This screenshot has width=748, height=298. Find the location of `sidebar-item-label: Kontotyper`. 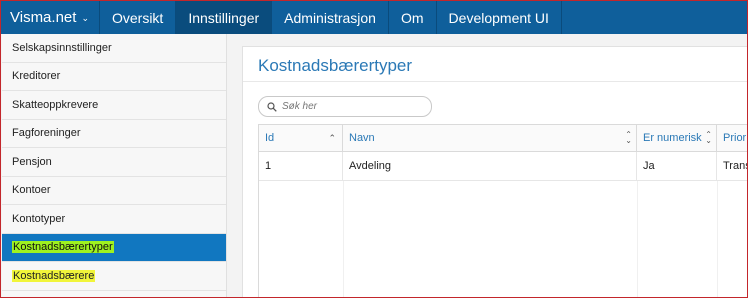

sidebar-item-label: Kontotyper is located at coordinates (39, 218).